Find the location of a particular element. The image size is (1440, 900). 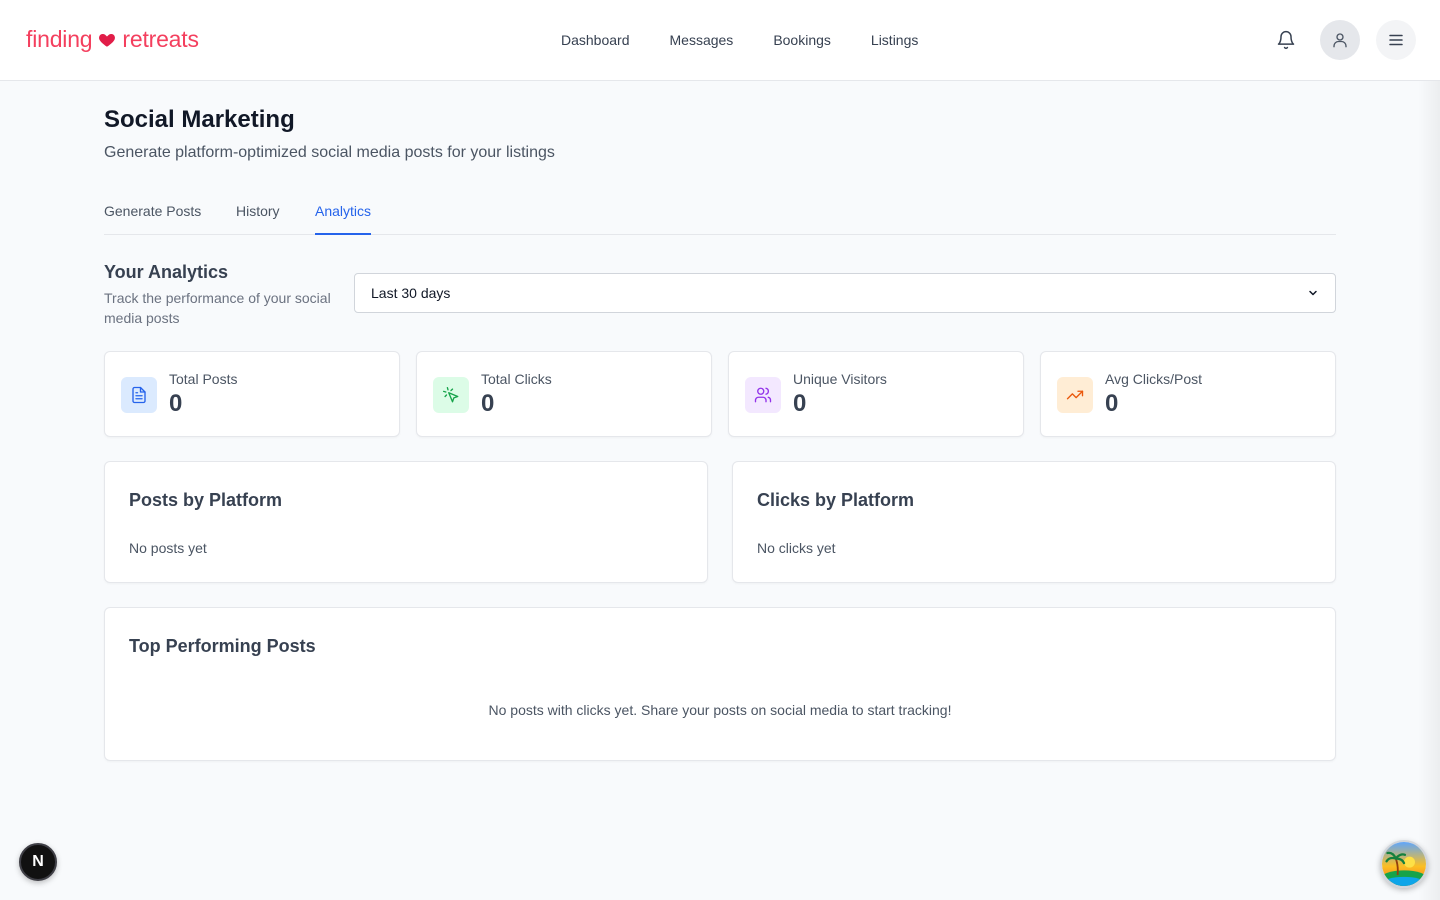

stat-label: Unique Visitors is located at coordinates (840, 379).